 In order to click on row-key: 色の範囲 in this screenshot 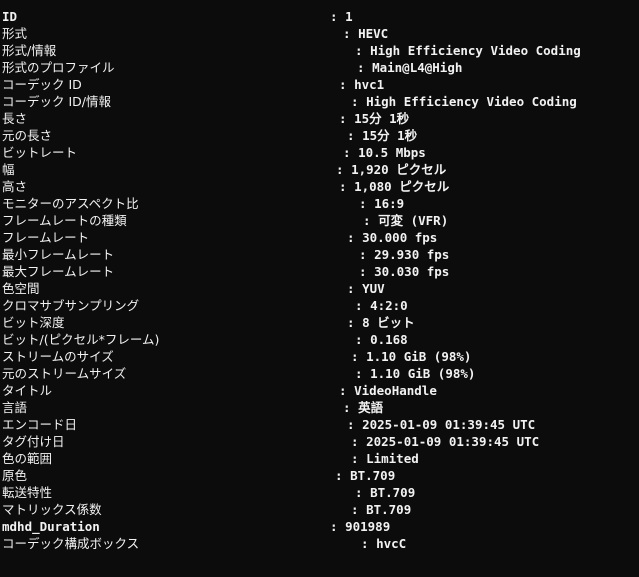, I will do `click(27, 458)`.